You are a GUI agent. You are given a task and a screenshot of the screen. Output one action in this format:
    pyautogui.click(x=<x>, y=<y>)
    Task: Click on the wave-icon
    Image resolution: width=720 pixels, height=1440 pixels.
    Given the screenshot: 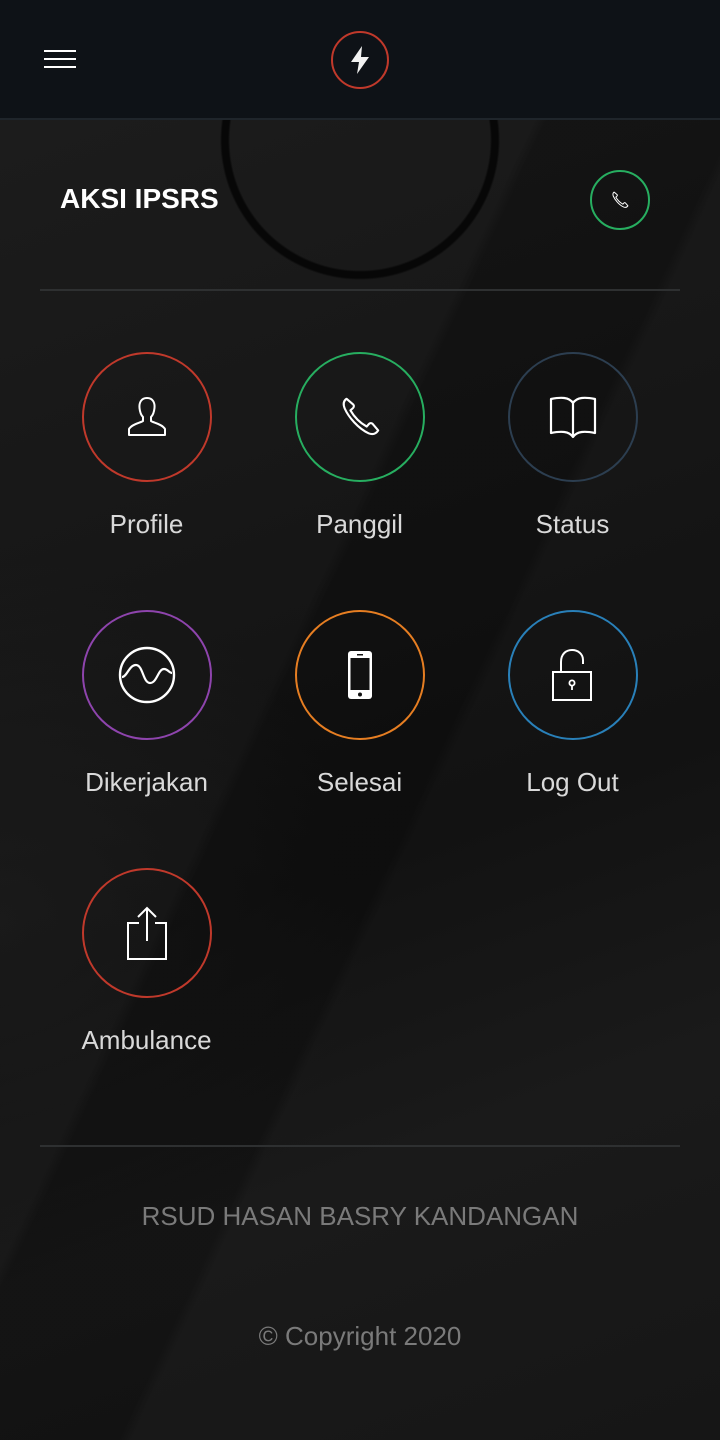 What is the action you would take?
    pyautogui.click(x=146, y=675)
    